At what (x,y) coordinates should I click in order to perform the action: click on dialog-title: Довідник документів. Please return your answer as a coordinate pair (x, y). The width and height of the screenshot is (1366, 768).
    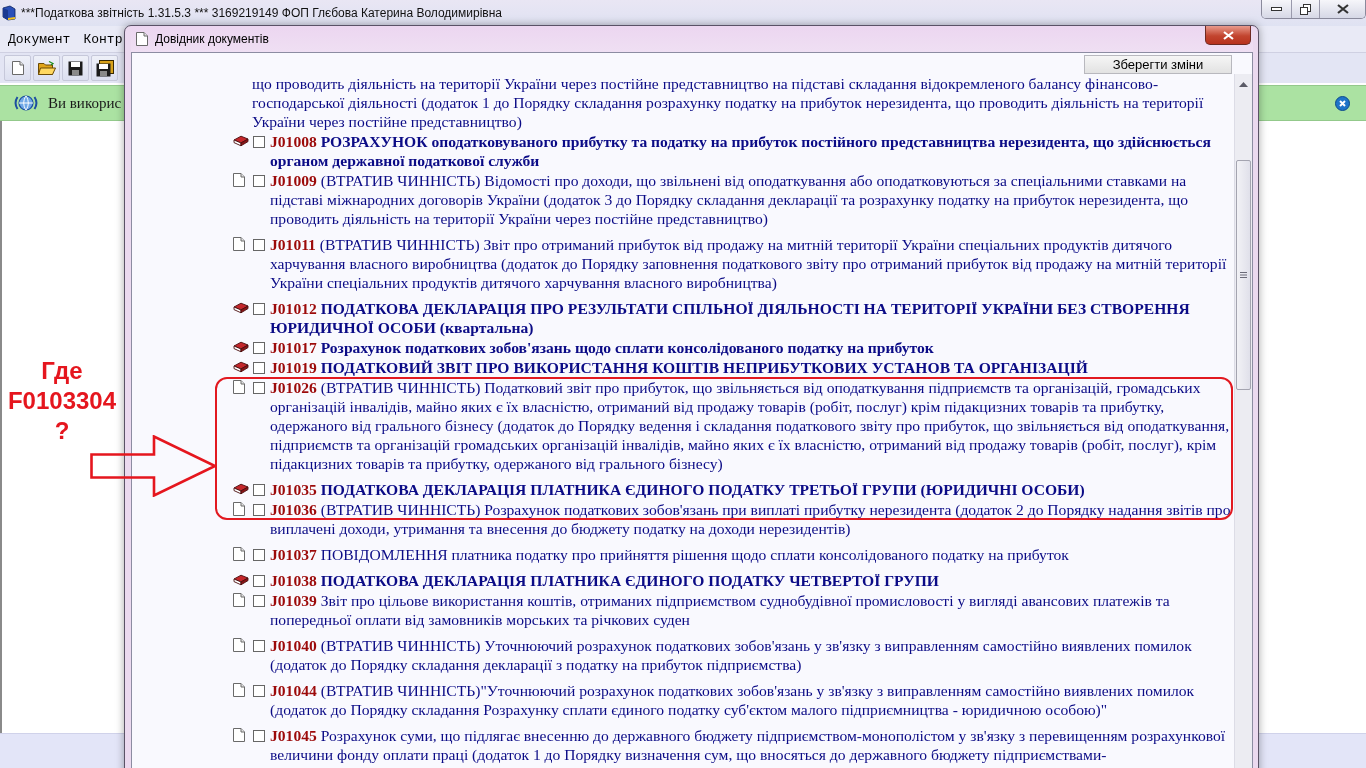
    Looking at the image, I should click on (212, 39).